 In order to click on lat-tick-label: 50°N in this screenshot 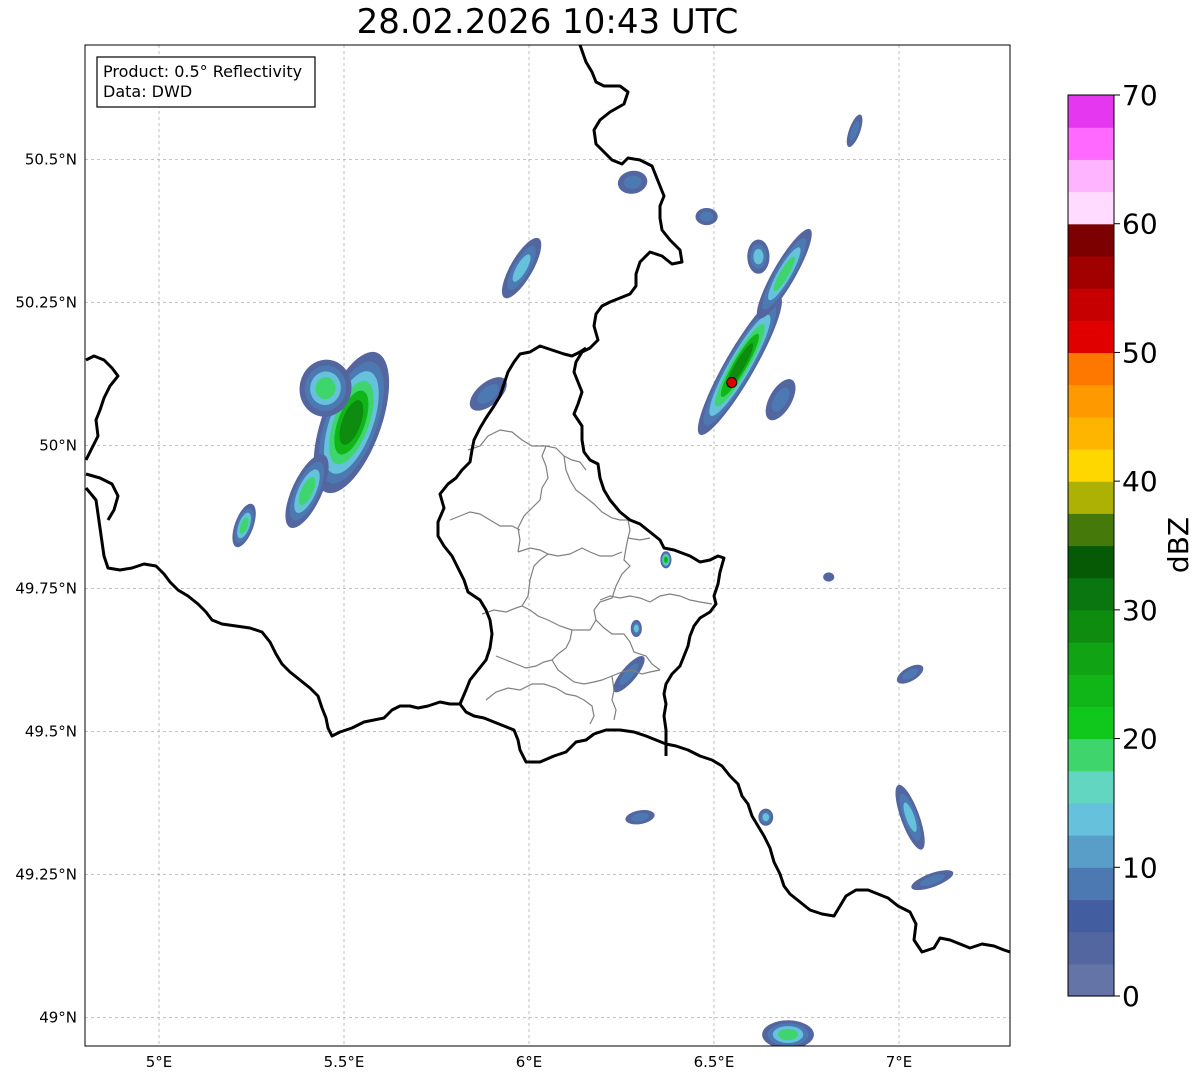, I will do `click(58, 445)`.